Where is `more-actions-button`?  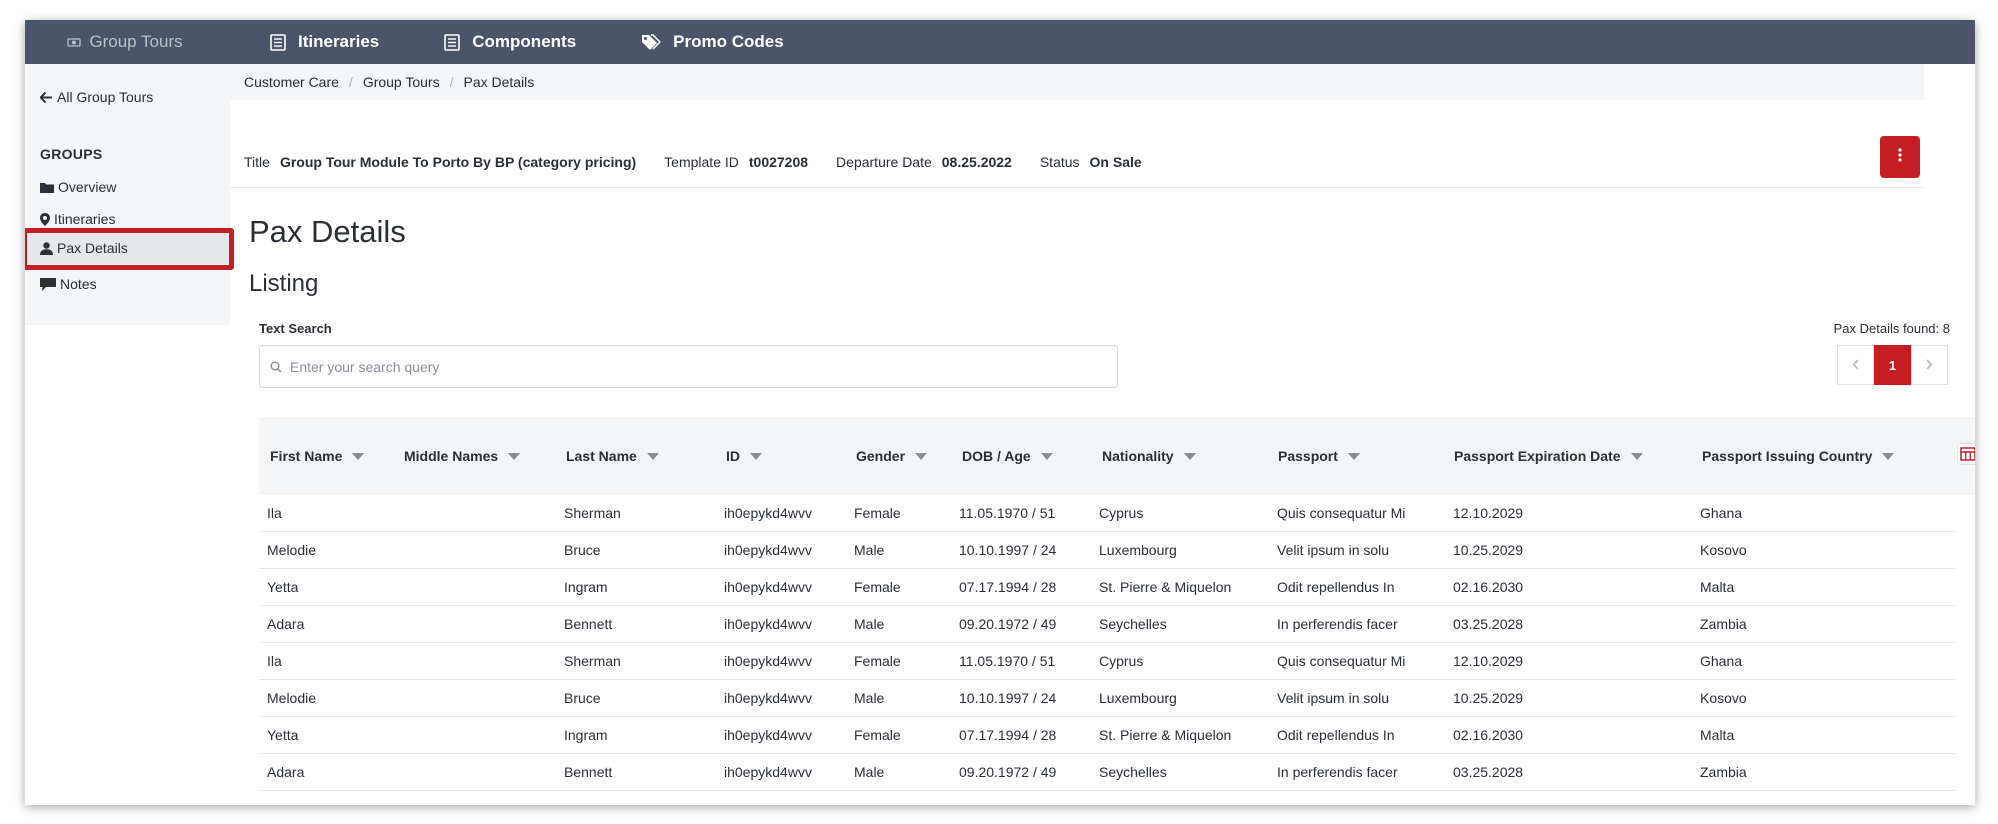
more-actions-button is located at coordinates (1900, 157).